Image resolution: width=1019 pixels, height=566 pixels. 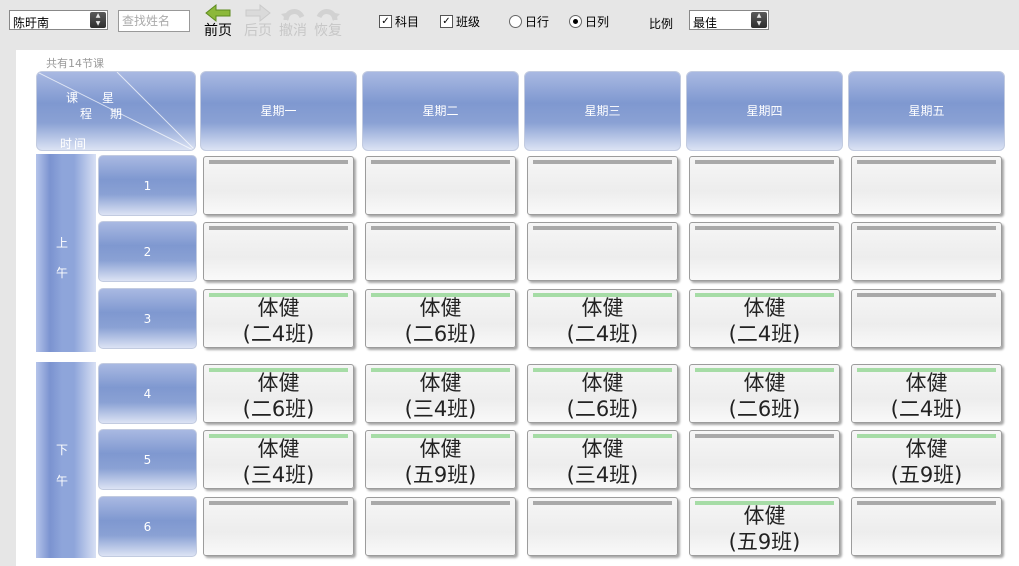 I want to click on subject-checkbox: ✓ 科目, so click(x=399, y=21).